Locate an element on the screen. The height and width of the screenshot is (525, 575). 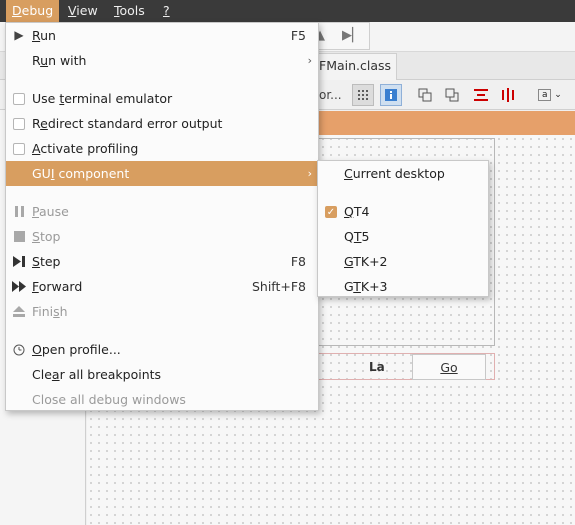
menu-item-close-debug-windows: Close all debug windows is located at coordinates (162, 399).